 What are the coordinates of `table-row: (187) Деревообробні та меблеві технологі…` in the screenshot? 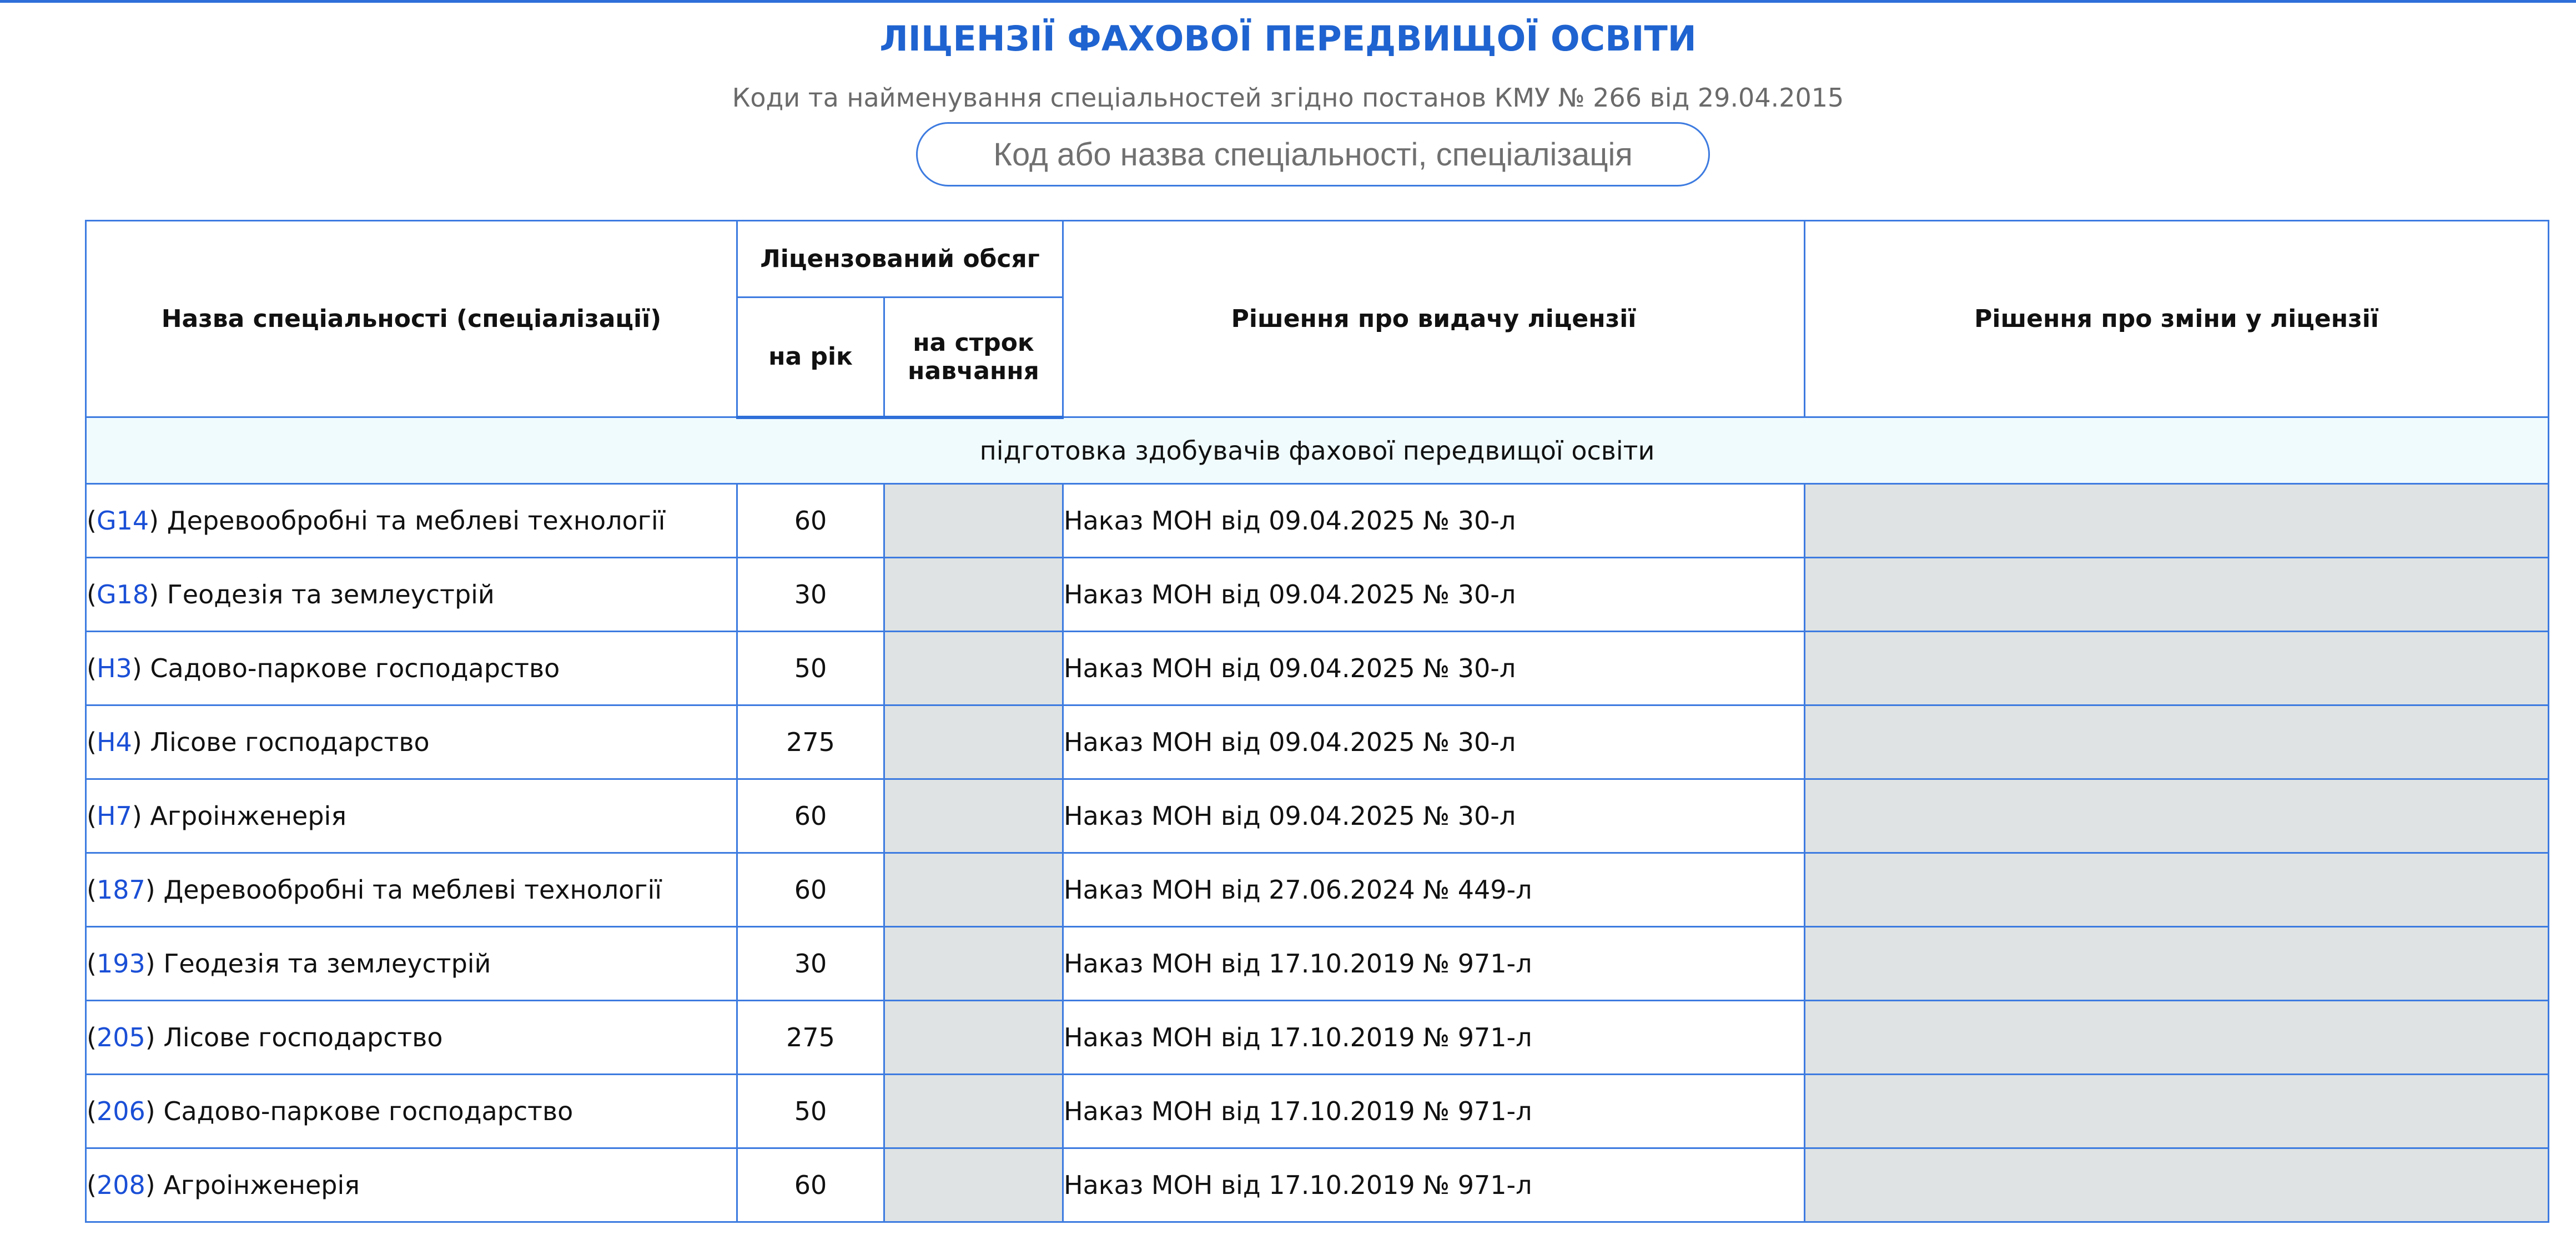 It's located at (1317, 890).